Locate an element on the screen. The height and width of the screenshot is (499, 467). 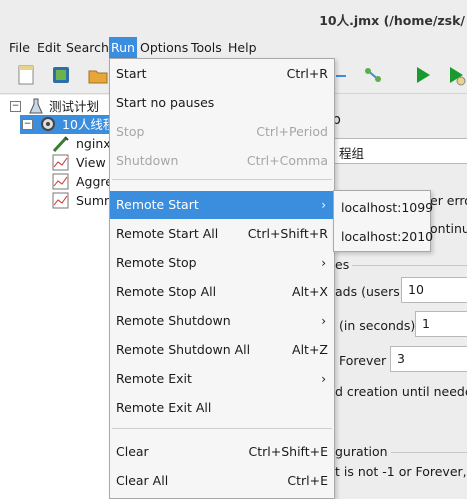
menu-item-stop: Stop Ctrl+Period is located at coordinates (222, 132).